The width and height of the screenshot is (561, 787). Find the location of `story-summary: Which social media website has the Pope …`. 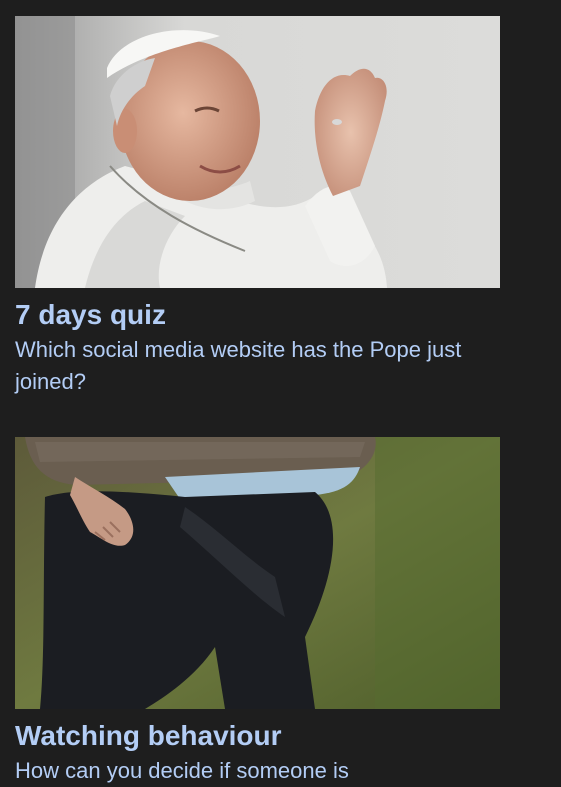

story-summary: Which social media website has the Pope … is located at coordinates (257, 366).